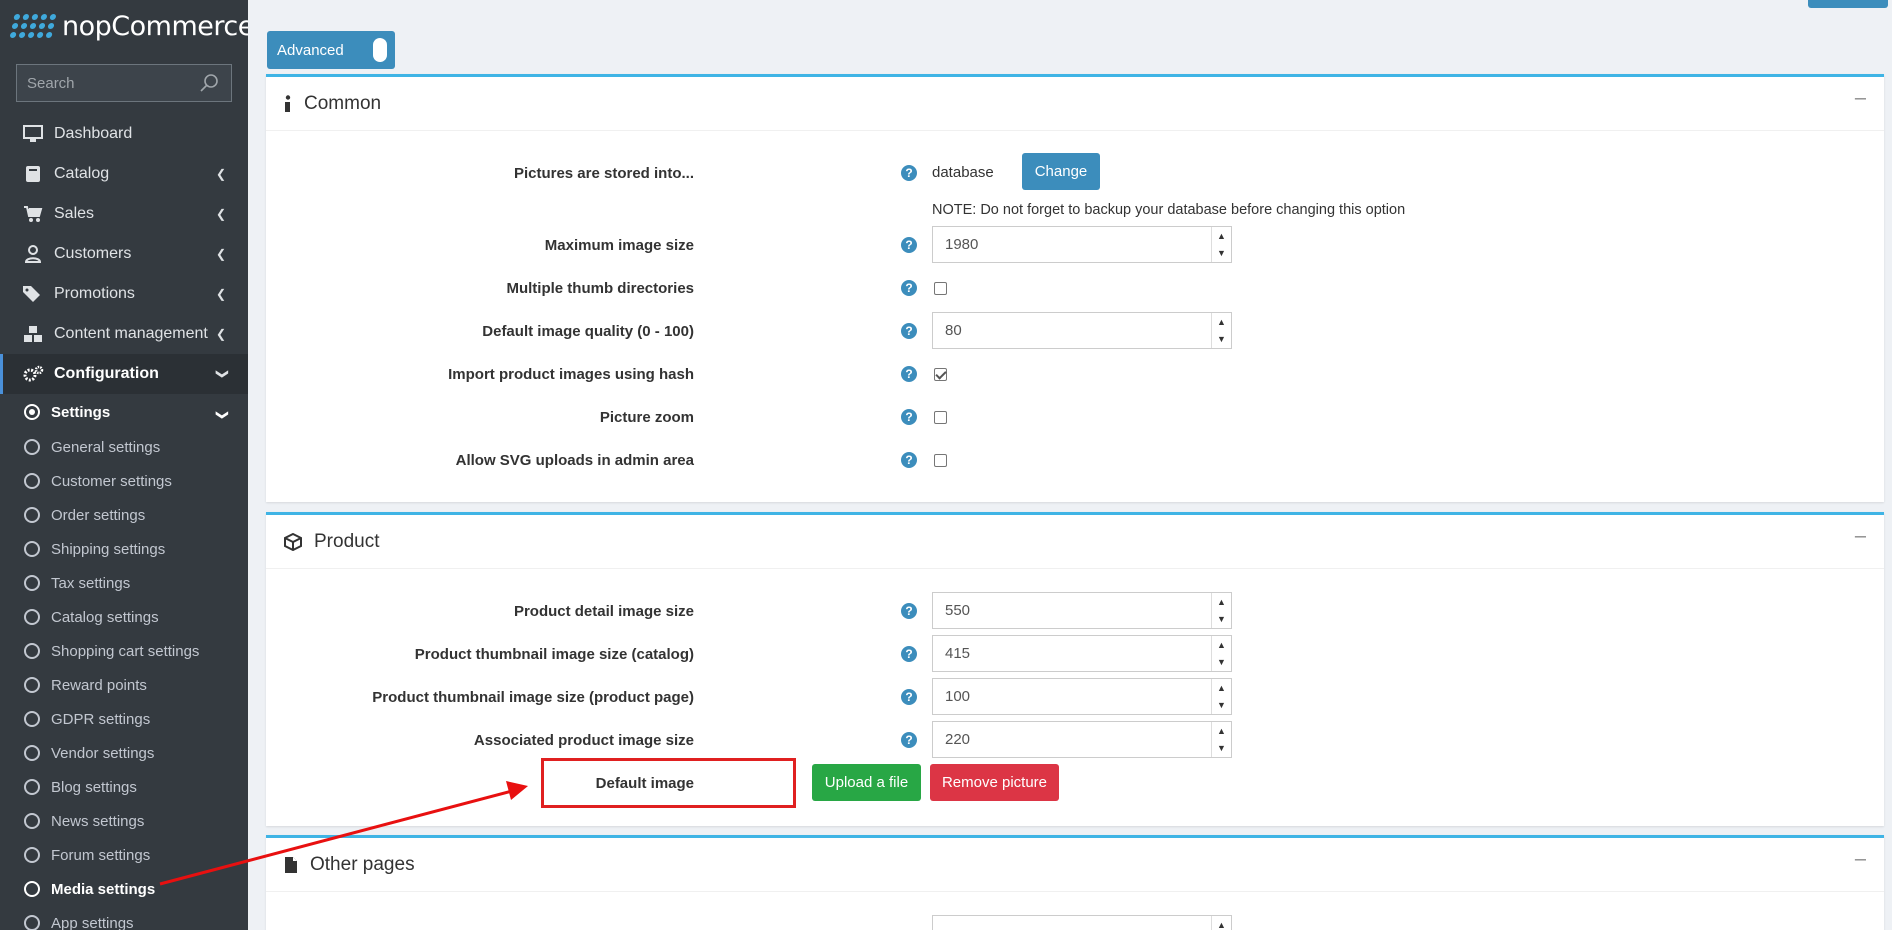  Describe the element at coordinates (343, 833) in the screenshot. I see `annotation-arrow` at that location.